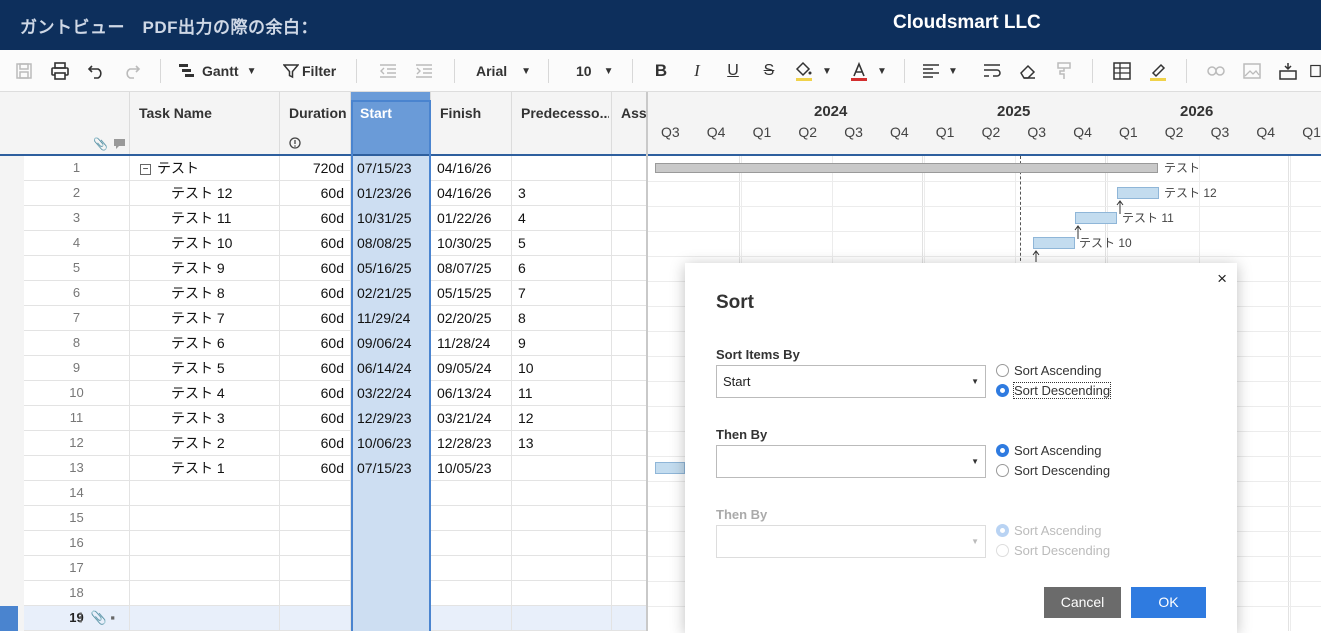 This screenshot has width=1321, height=633. I want to click on table-row: 19 ⋮ 📎 ▪, so click(323, 618).